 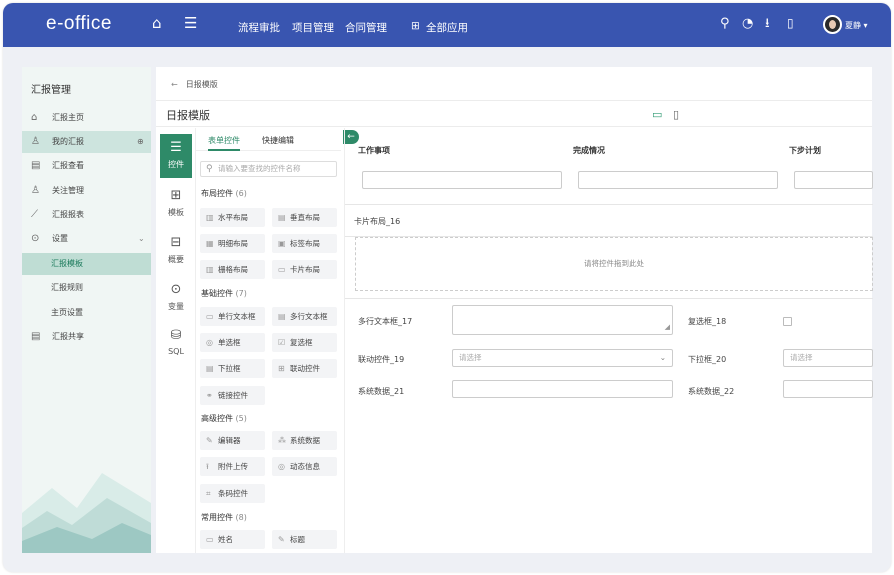 What do you see at coordinates (259, 27) in the screenshot?
I see `nav-workflow: 流程审批` at bounding box center [259, 27].